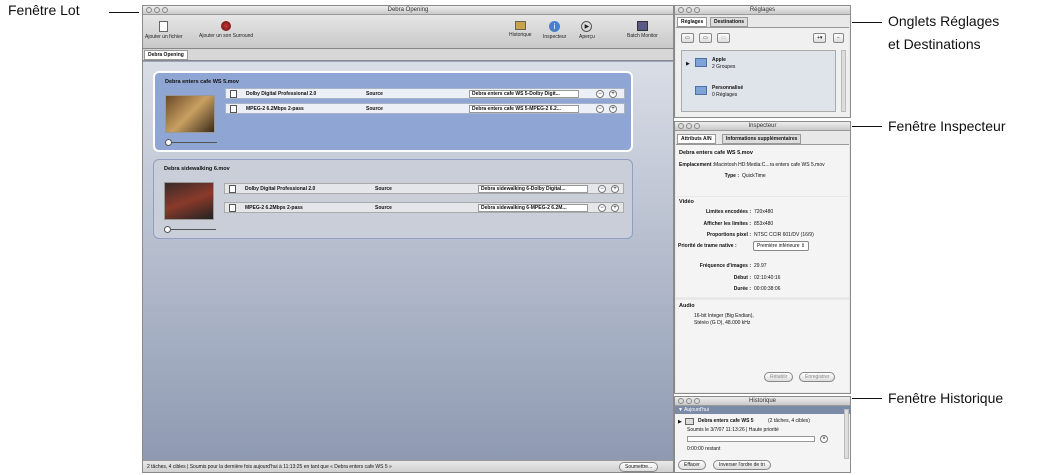 The height and width of the screenshot is (475, 1048). What do you see at coordinates (692, 465) in the screenshot?
I see `clear-button: Effacer` at bounding box center [692, 465].